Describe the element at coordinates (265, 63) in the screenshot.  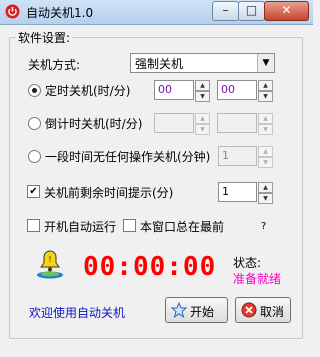
I see `chevron-down-icon: ▼` at that location.